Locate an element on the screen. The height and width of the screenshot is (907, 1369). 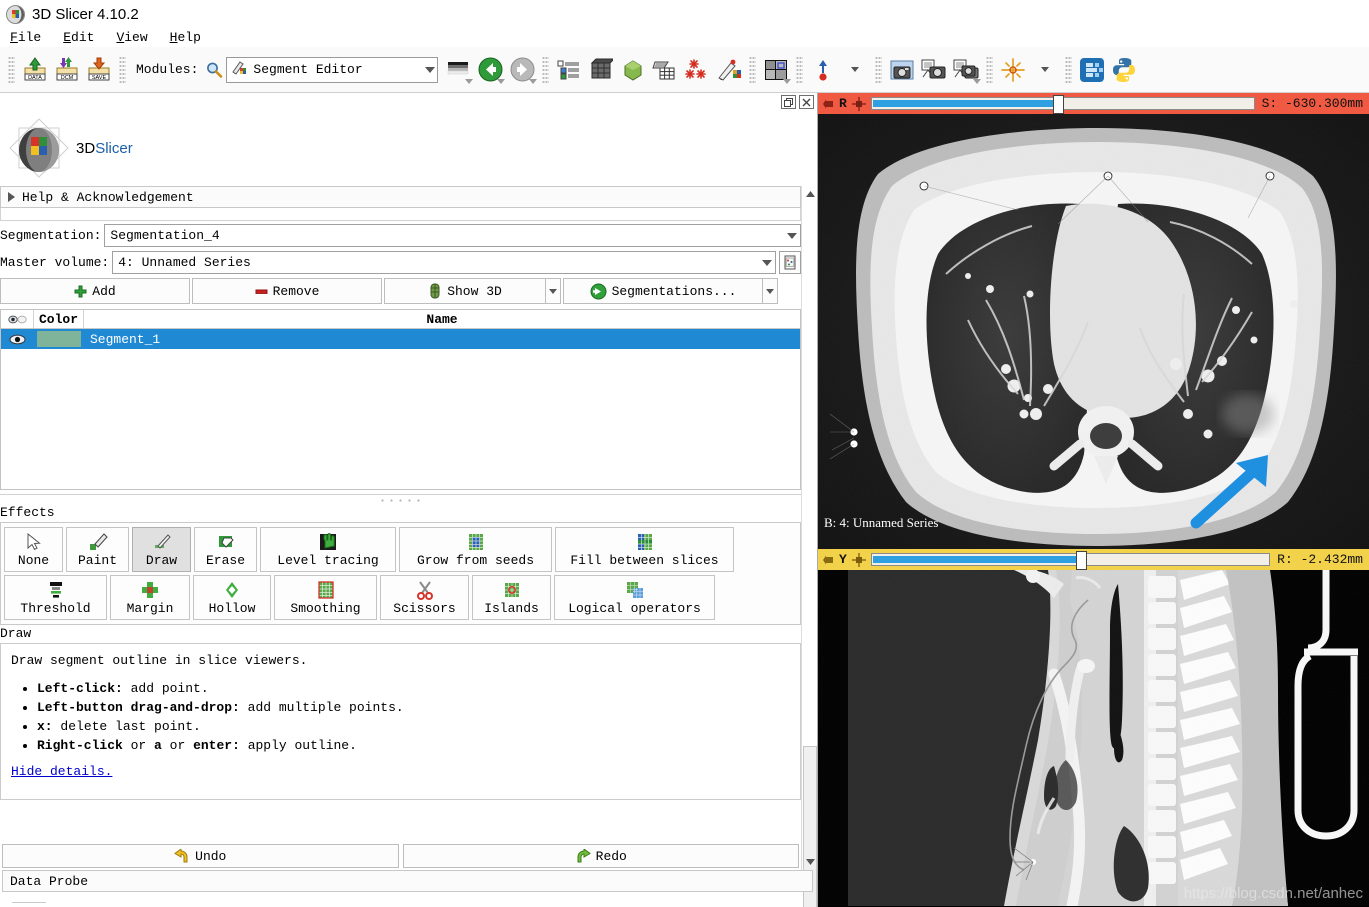
effect-logical-operators: Logical operators is located at coordinates (634, 597).